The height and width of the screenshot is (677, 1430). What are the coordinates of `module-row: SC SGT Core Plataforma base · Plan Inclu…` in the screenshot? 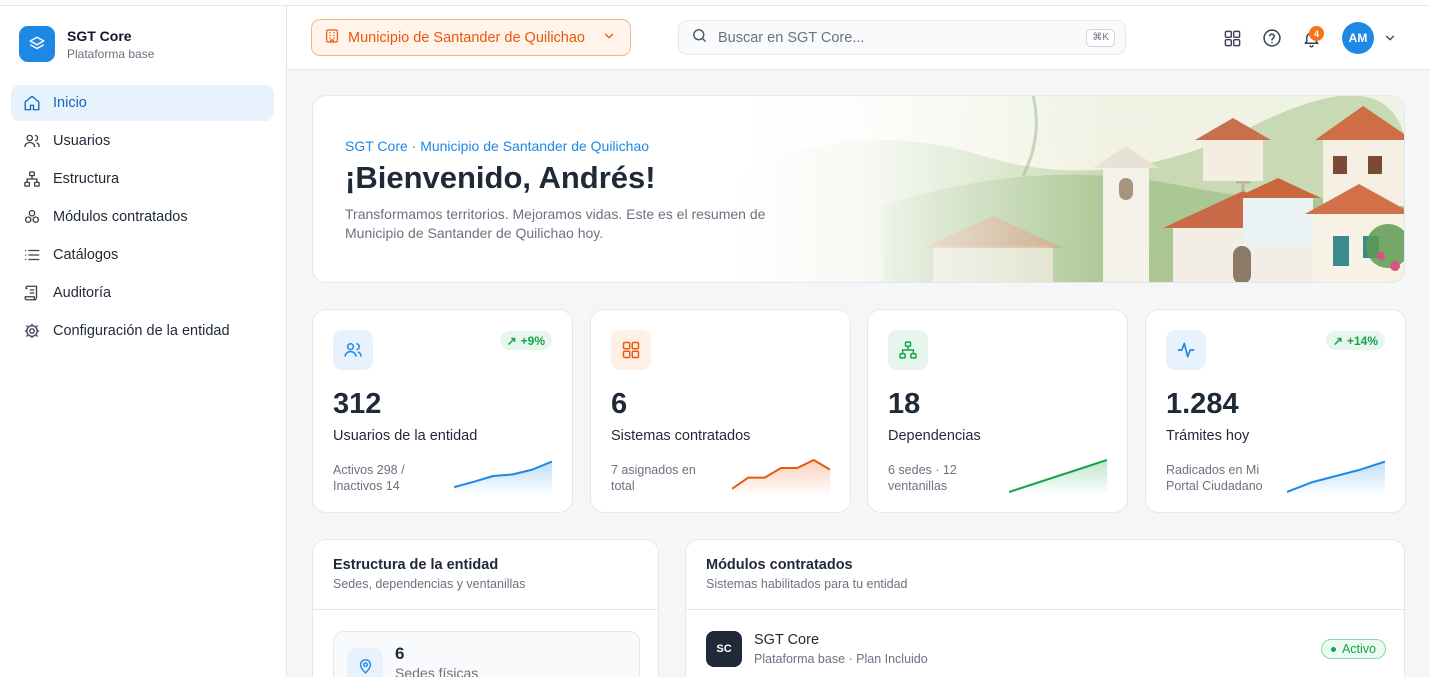 It's located at (1046, 651).